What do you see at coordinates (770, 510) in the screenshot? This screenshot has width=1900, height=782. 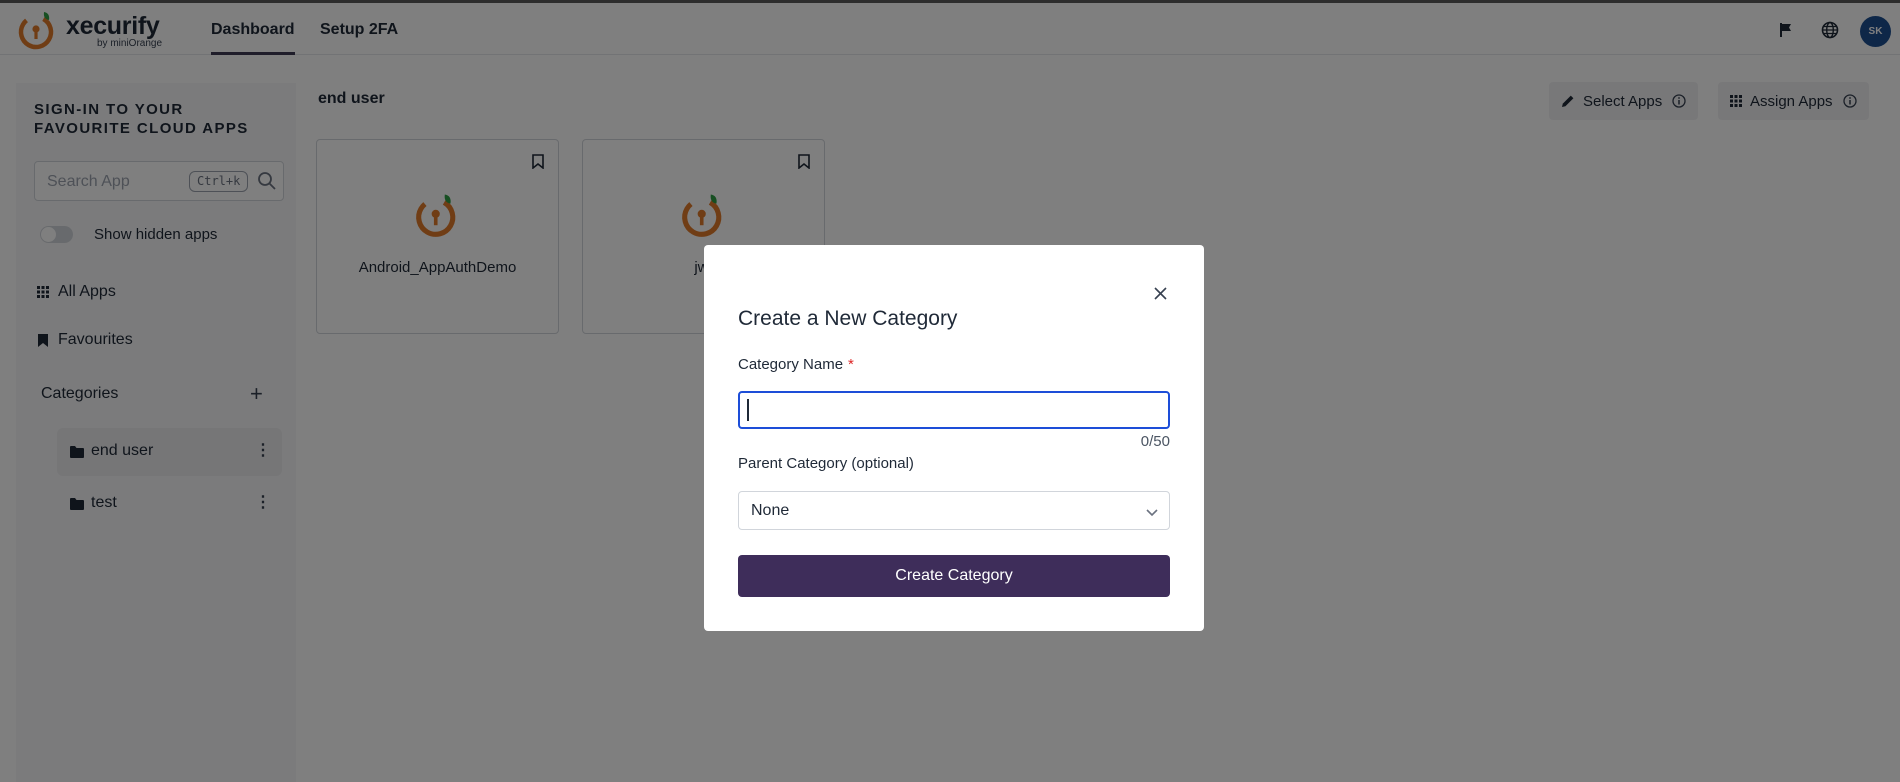 I see `parent-category-value: None` at bounding box center [770, 510].